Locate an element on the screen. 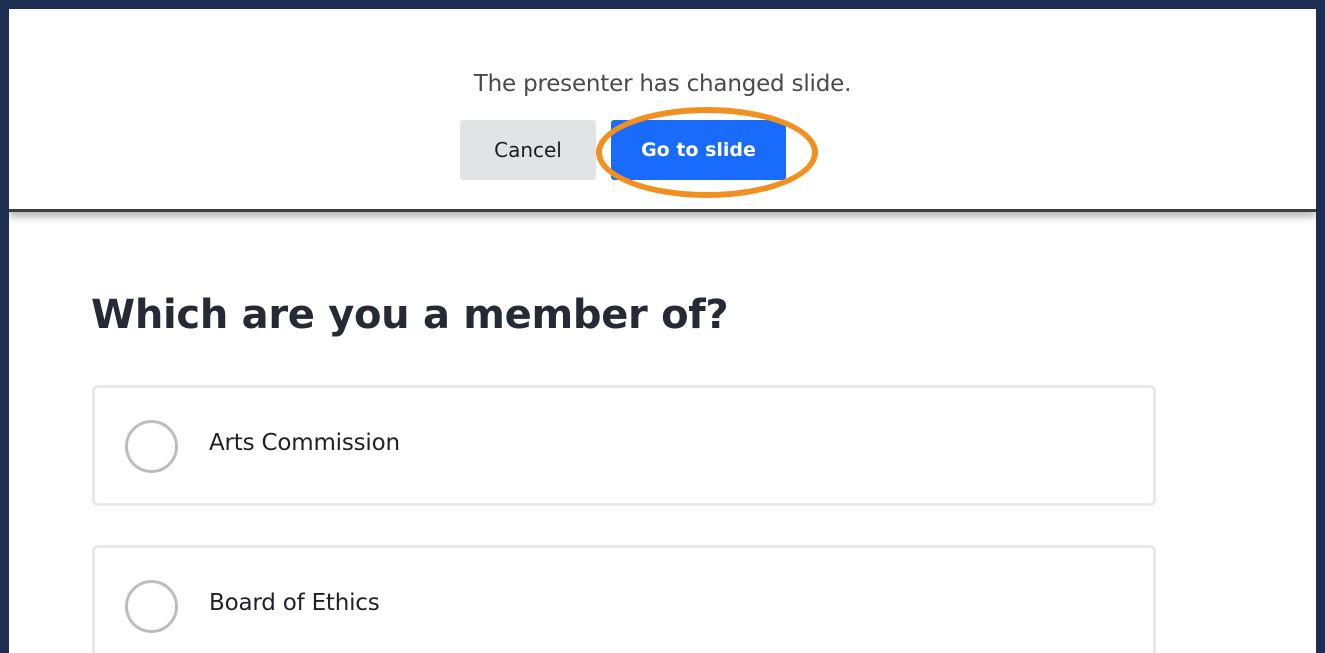 Image resolution: width=1325 pixels, height=653 pixels. poll-option-board-of-ethics: Board of Ethics is located at coordinates (624, 599).